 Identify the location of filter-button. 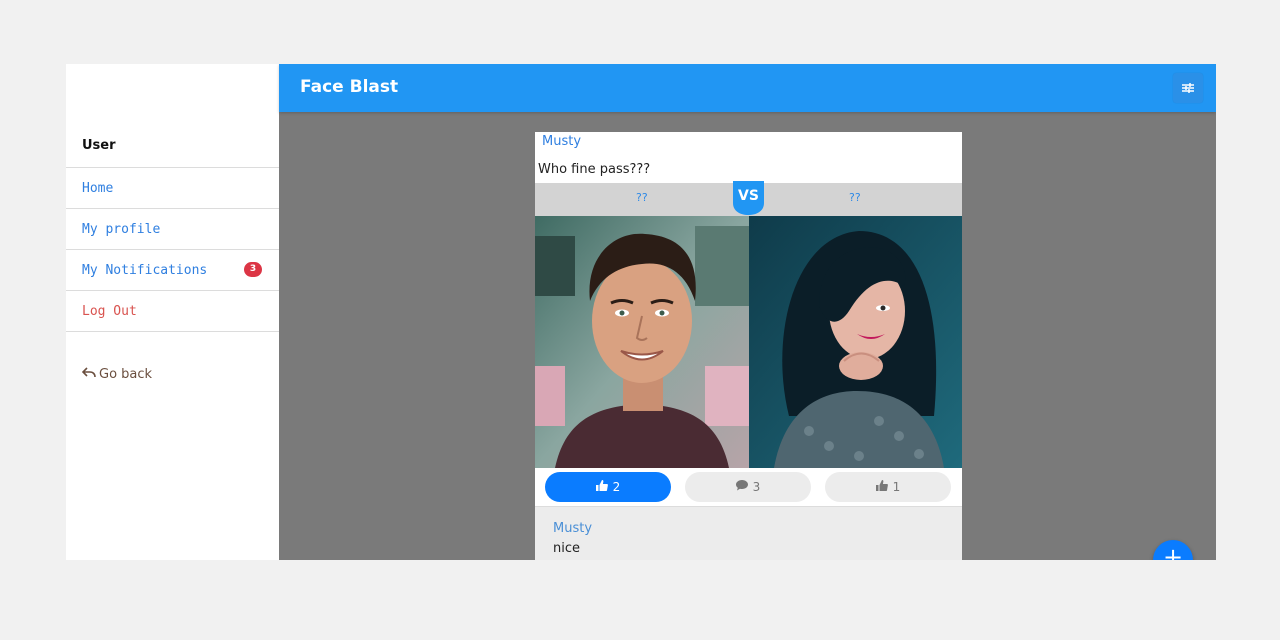
(1188, 88).